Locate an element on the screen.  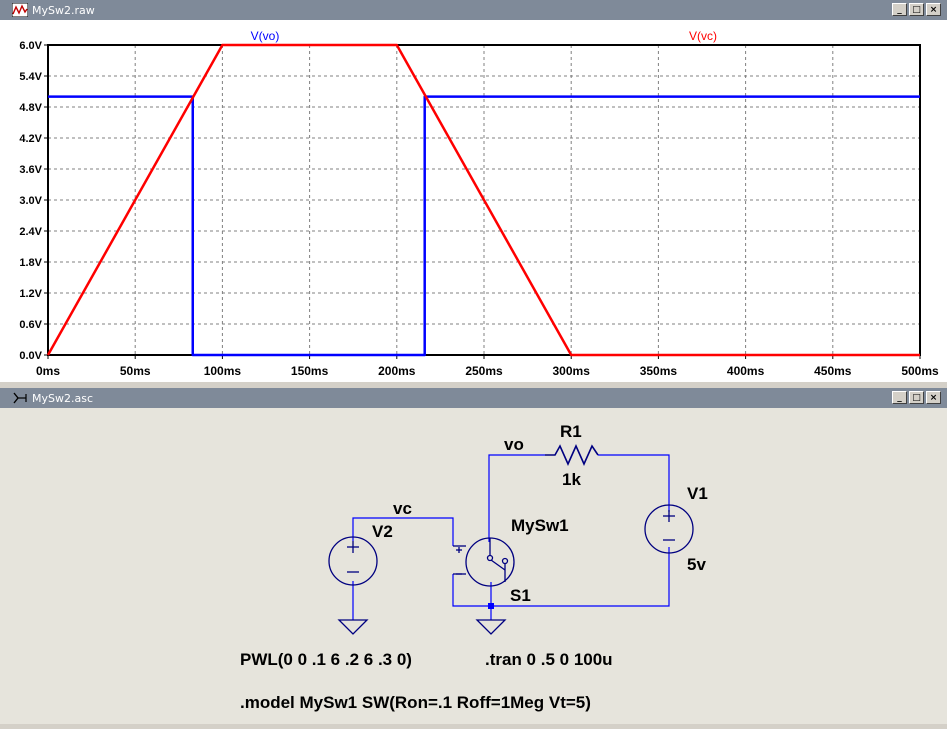
x-tick-label: 250ms is located at coordinates (484, 371).